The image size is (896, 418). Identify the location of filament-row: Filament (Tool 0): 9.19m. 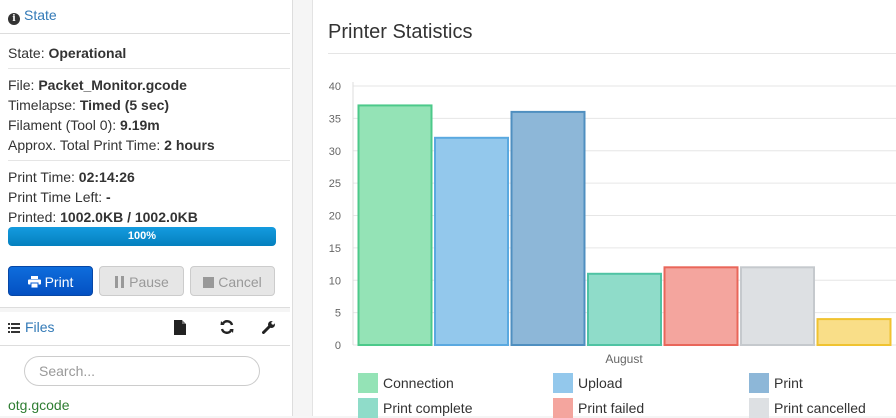
(84, 125).